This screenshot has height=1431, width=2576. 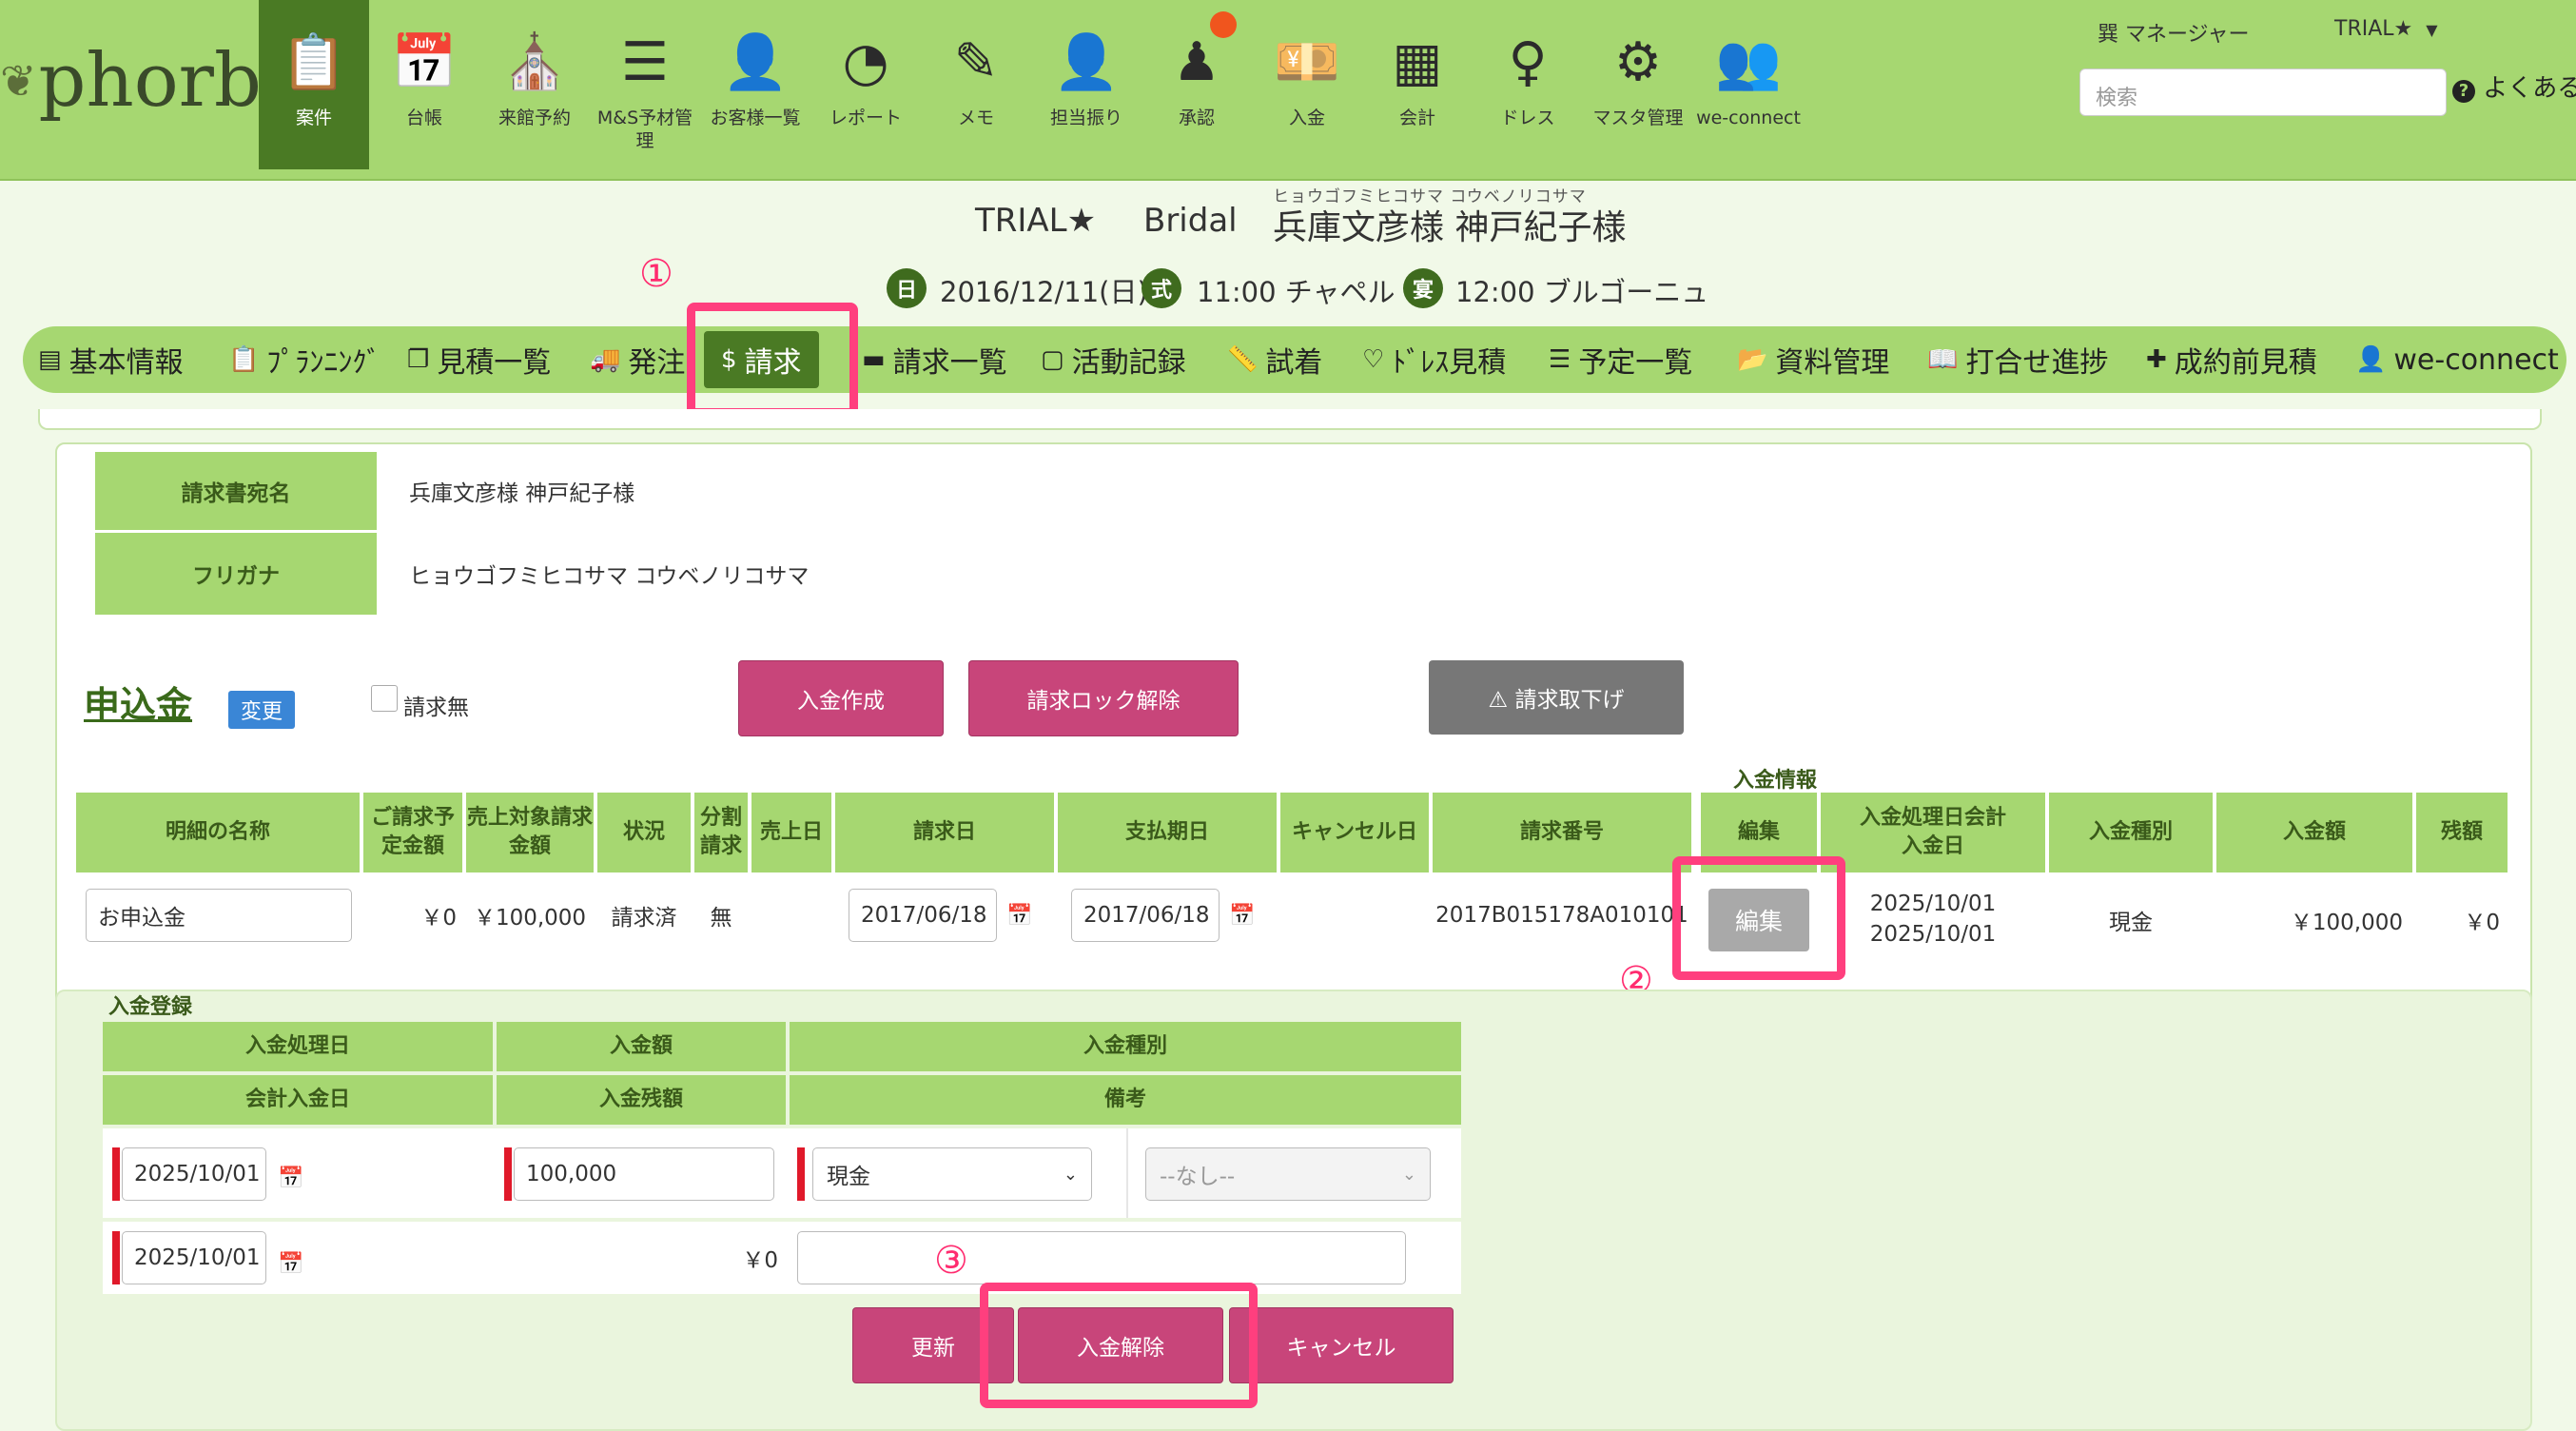 What do you see at coordinates (2156, 359) in the screenshot?
I see `file-plus-icon: ✚` at bounding box center [2156, 359].